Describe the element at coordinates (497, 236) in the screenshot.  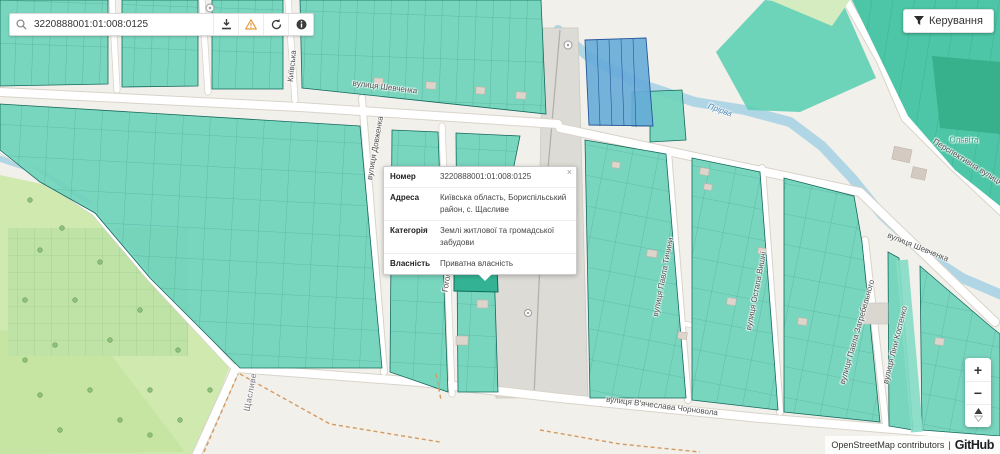
I see `popup-row-value: Землі житлової та громадської забудови` at that location.